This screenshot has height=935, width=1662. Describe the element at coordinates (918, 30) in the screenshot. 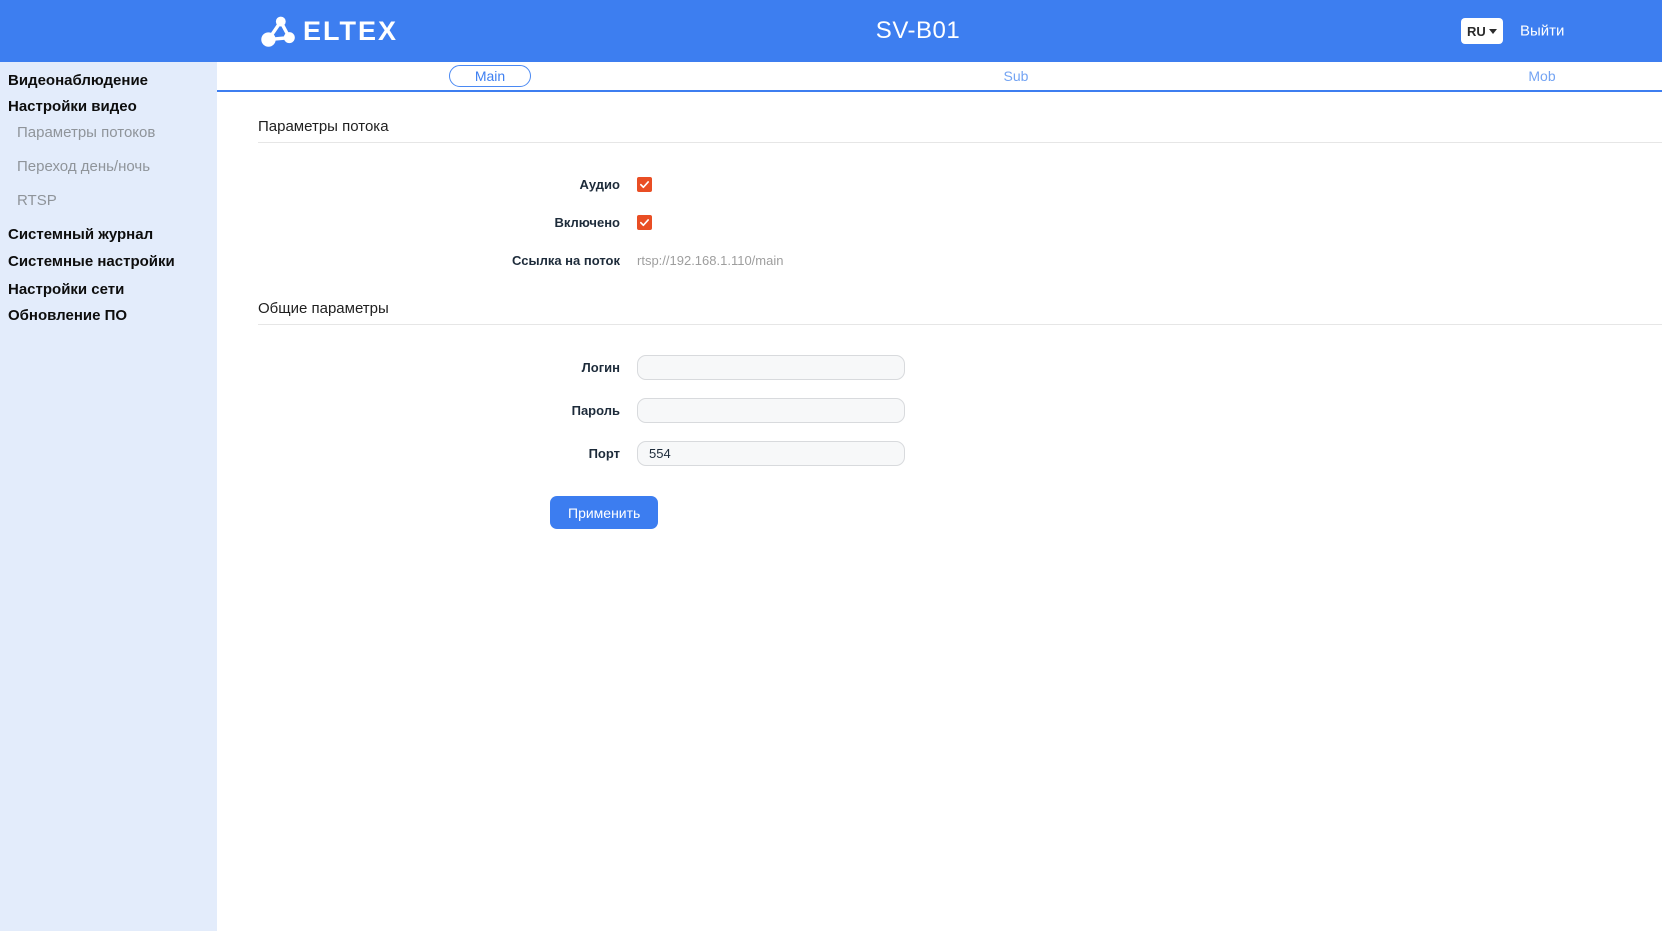

I see `device-title: SV-B01` at that location.